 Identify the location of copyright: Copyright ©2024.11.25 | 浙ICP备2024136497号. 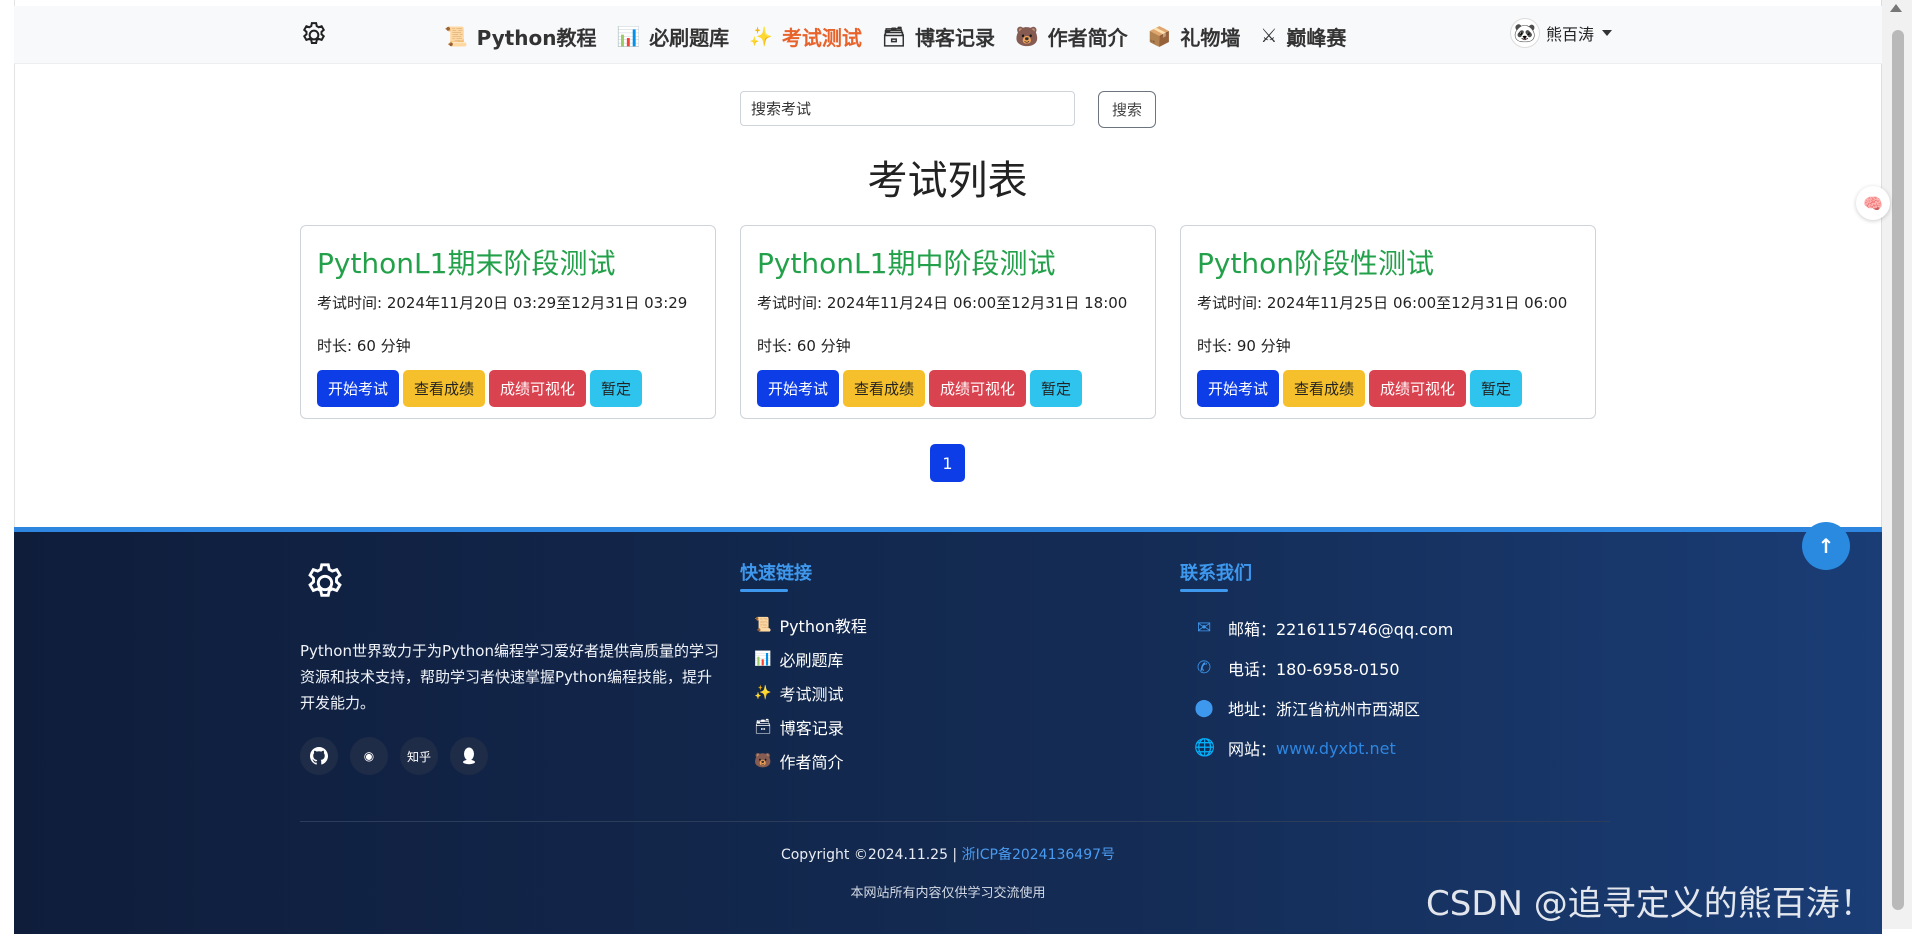
(948, 854).